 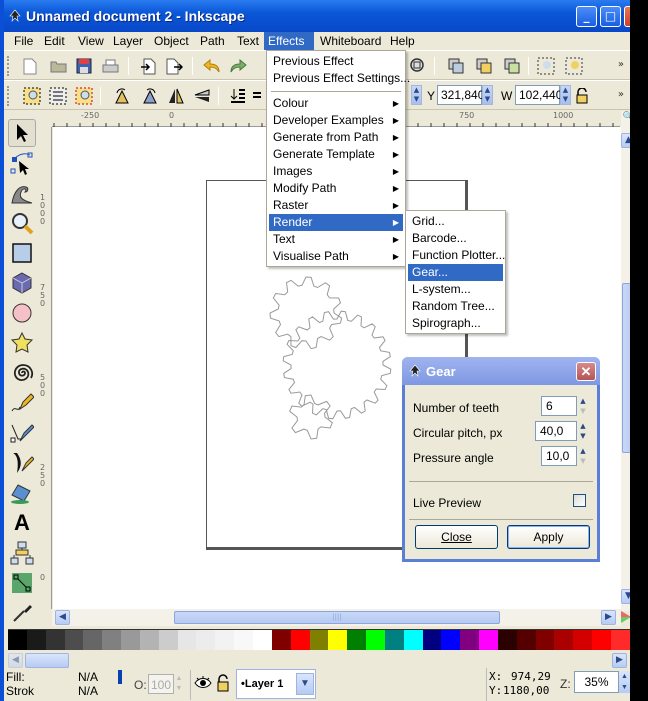 What do you see at coordinates (22, 463) in the screenshot?
I see `calligraphy-tool` at bounding box center [22, 463].